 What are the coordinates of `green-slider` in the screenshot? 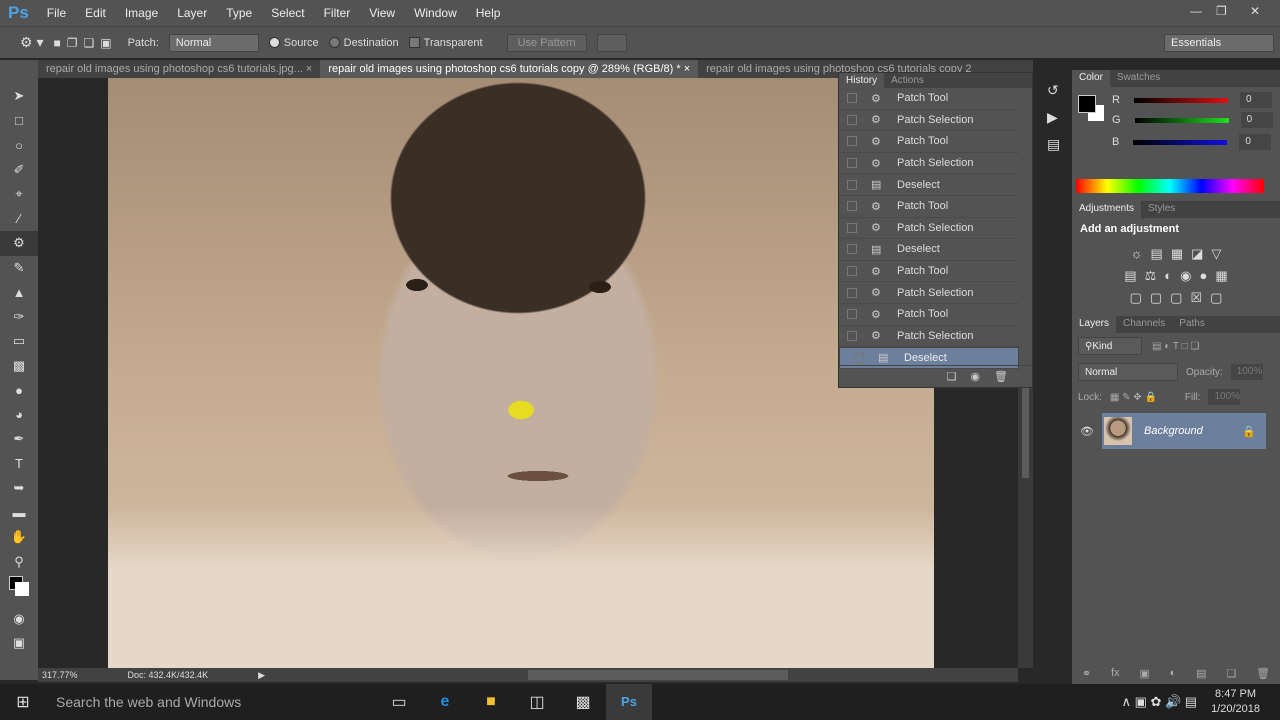 It's located at (1181, 120).